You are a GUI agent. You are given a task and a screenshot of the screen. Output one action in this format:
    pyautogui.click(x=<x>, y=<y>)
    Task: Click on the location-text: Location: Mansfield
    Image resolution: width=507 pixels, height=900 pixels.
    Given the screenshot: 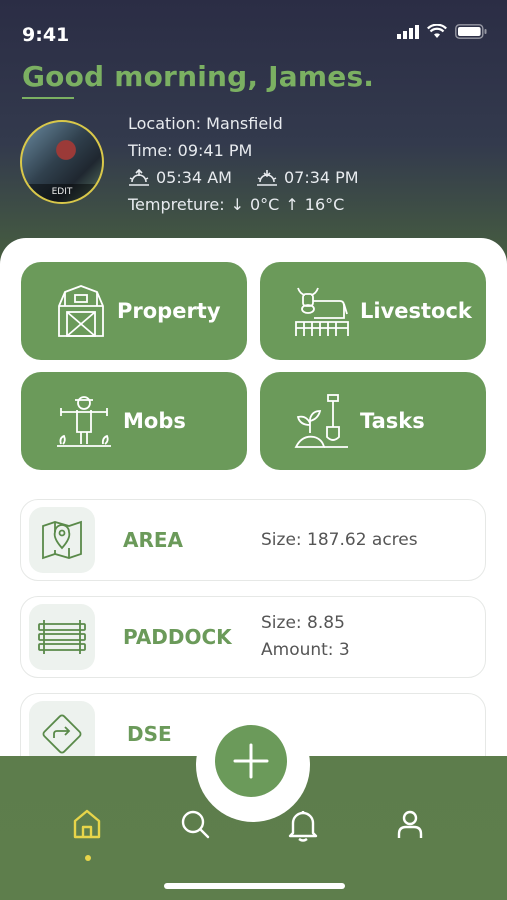 What is the action you would take?
    pyautogui.click(x=205, y=123)
    